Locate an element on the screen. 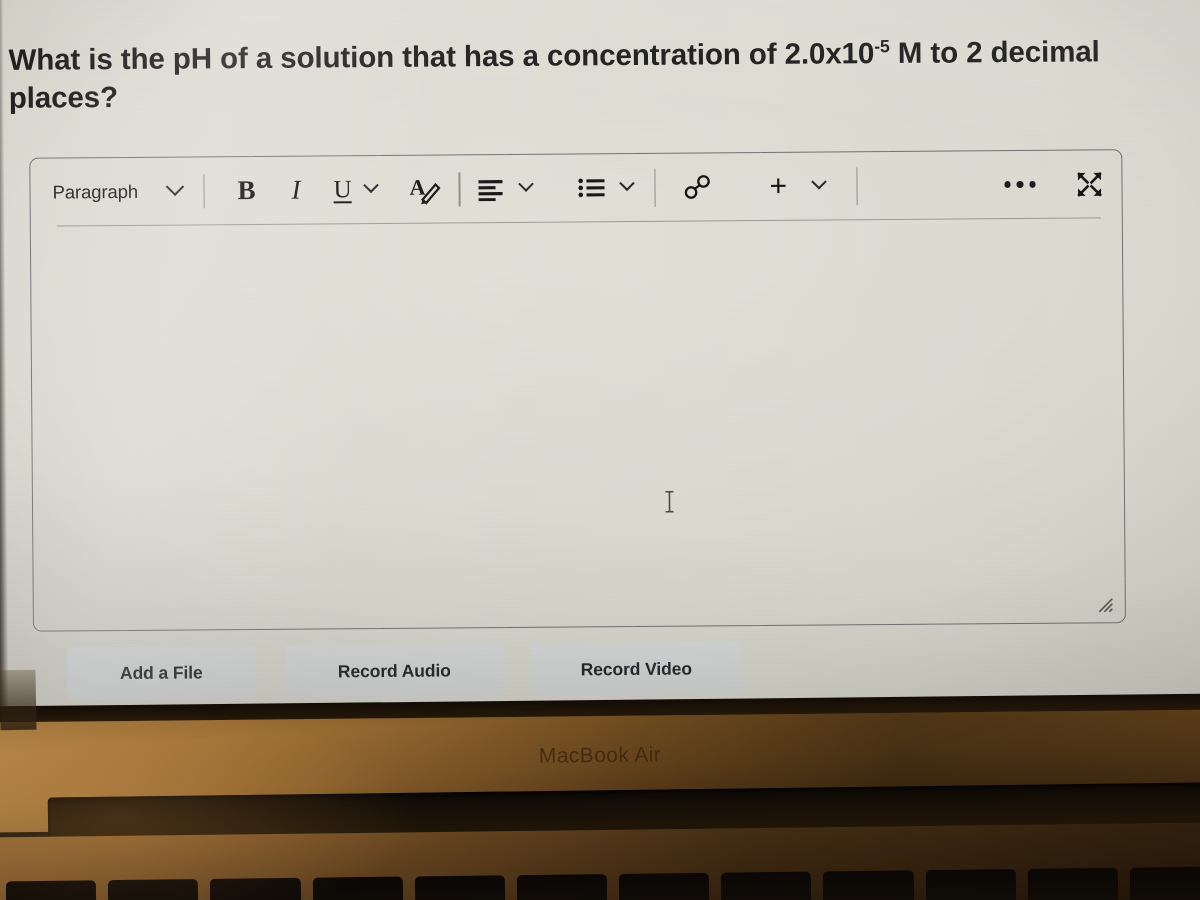  link-button is located at coordinates (697, 187).